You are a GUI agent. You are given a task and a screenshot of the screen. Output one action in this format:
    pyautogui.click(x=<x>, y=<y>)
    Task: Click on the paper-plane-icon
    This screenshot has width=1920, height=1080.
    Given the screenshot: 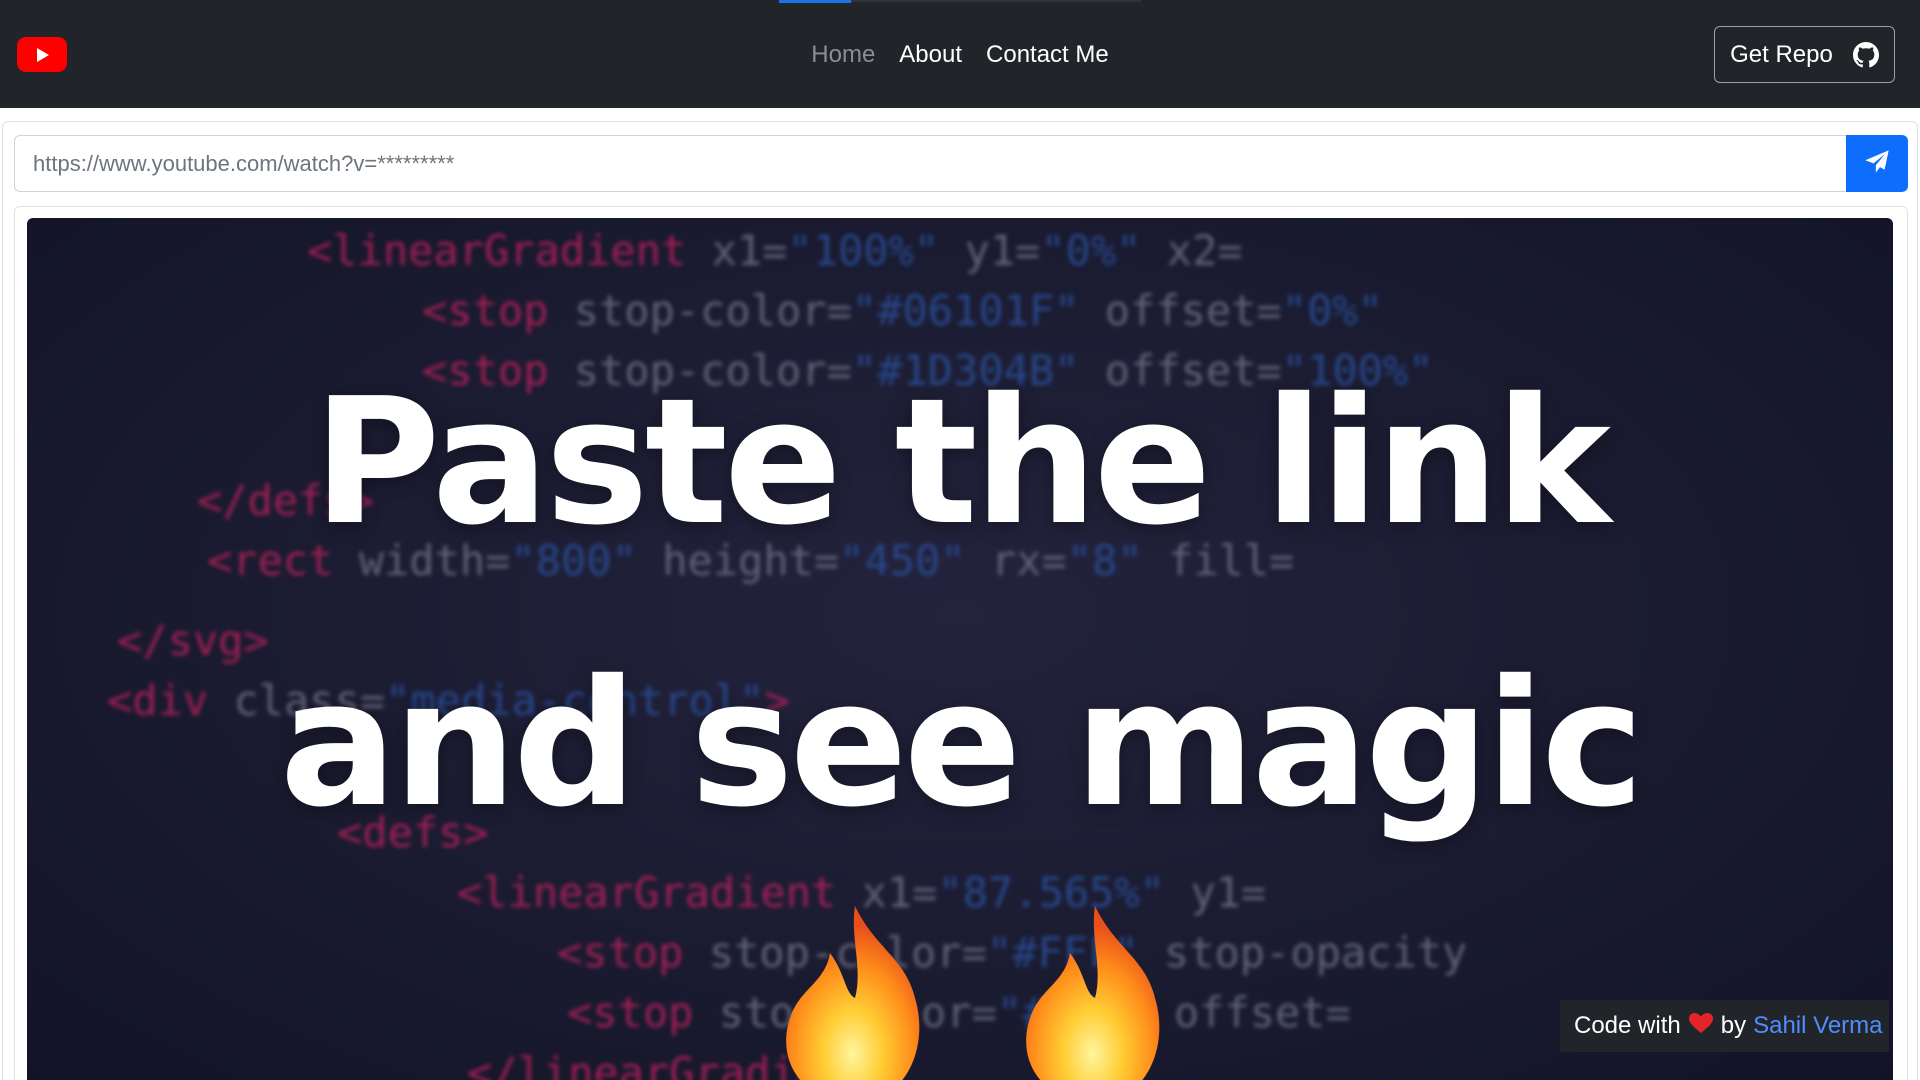 What is the action you would take?
    pyautogui.click(x=1877, y=163)
    